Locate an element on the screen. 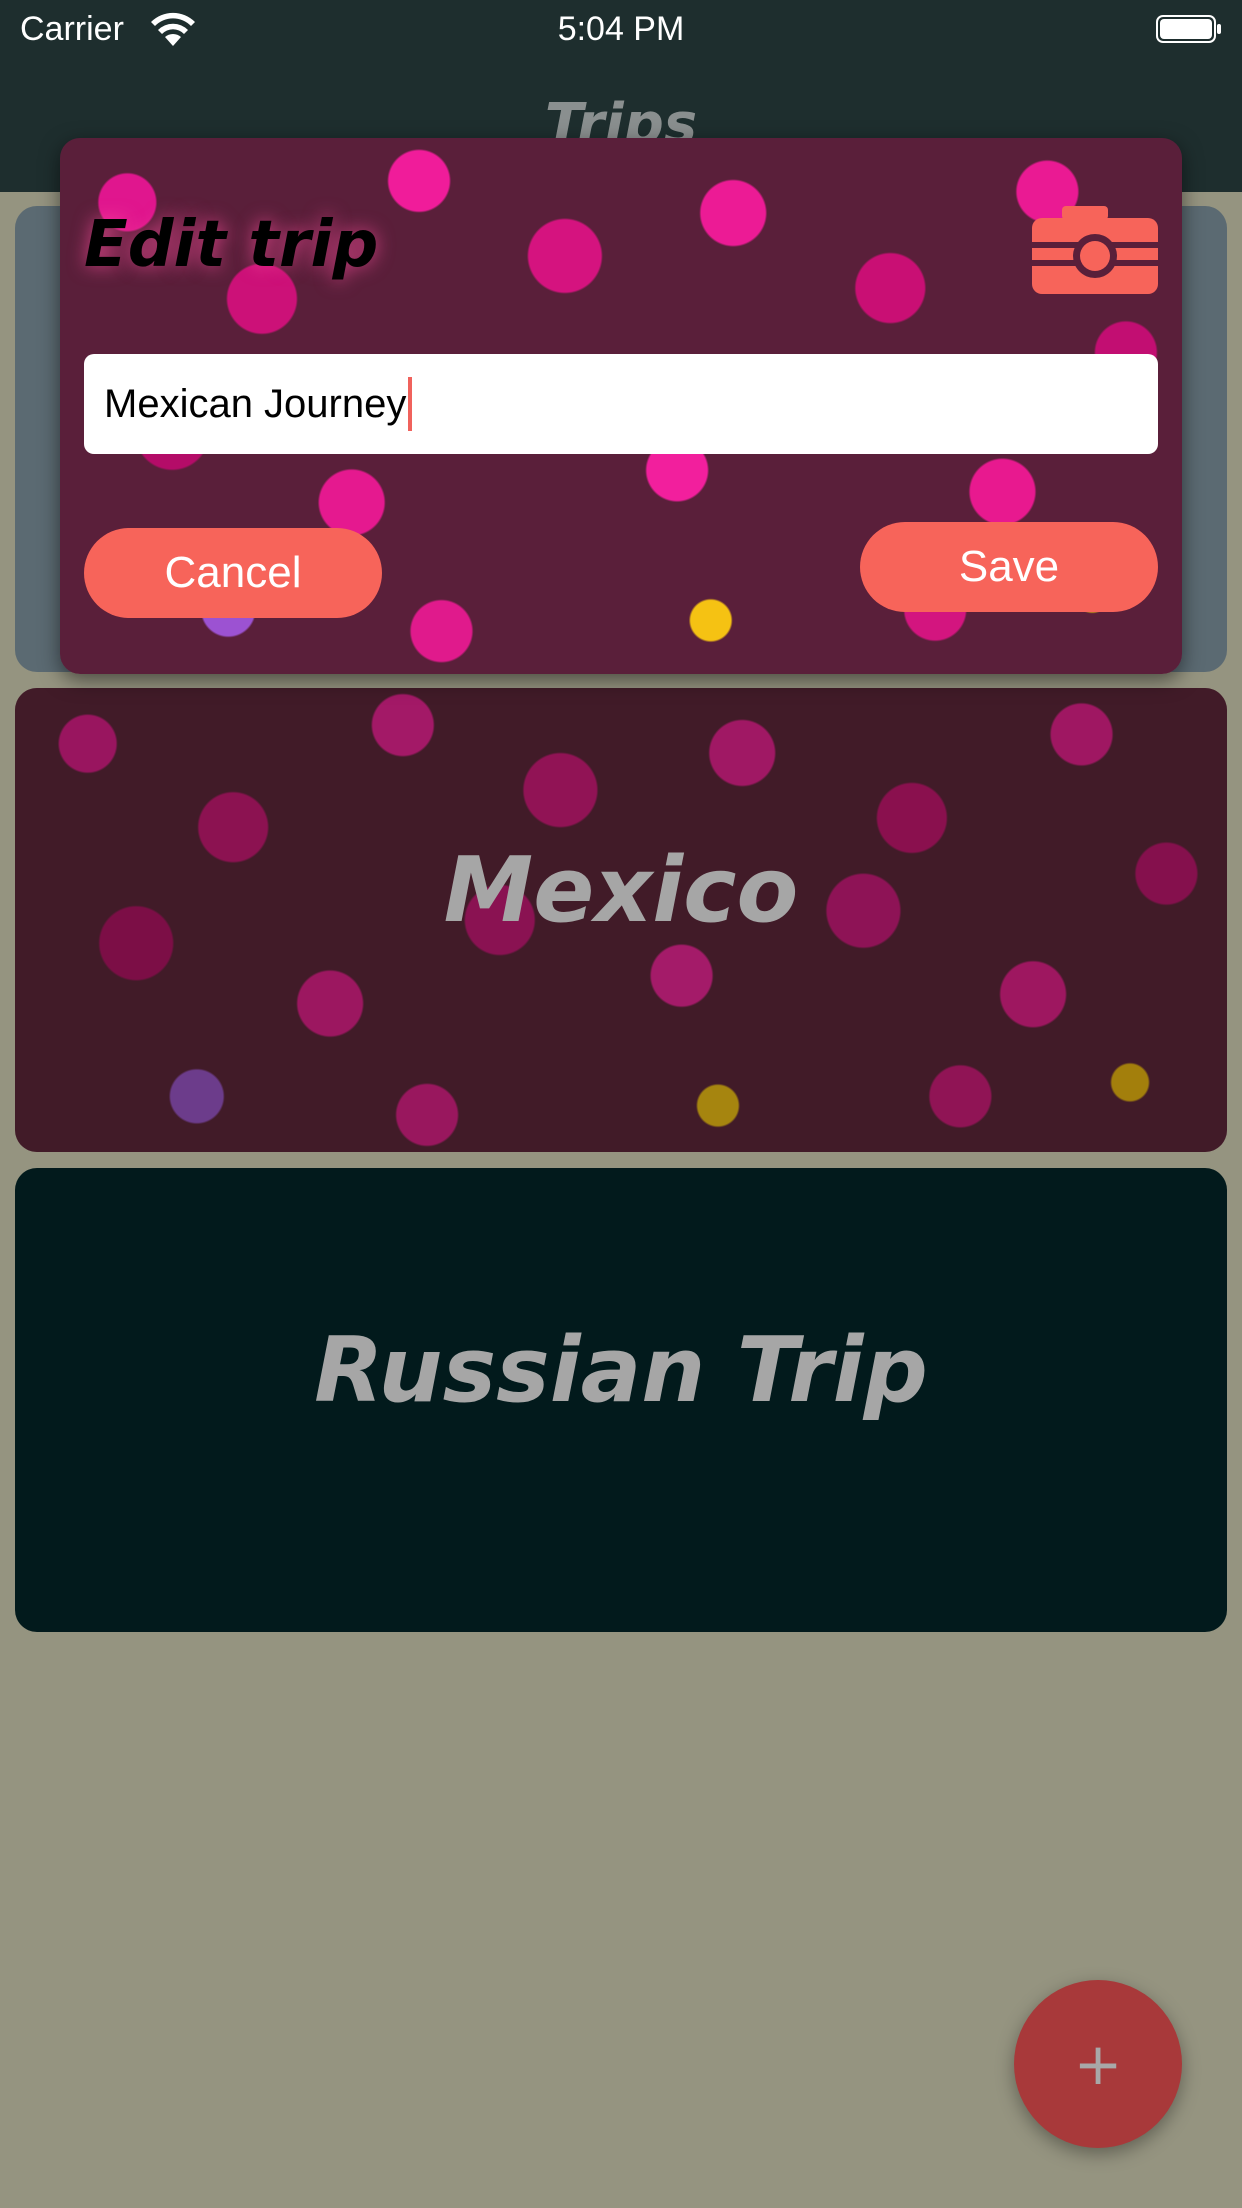  cancel-button: Cancel is located at coordinates (233, 573).